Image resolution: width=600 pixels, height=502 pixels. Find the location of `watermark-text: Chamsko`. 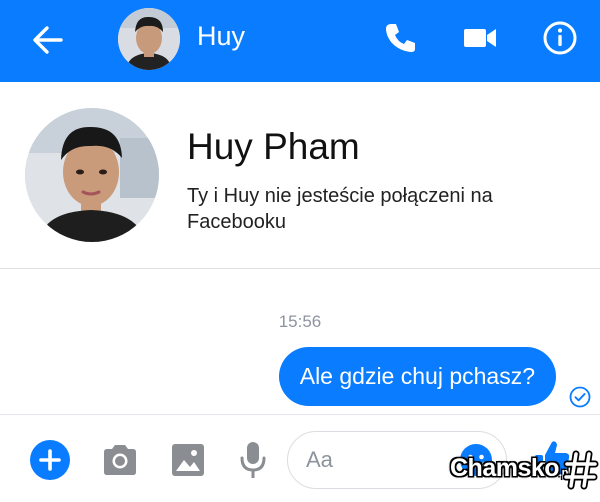

watermark-text: Chamsko is located at coordinates (505, 468).